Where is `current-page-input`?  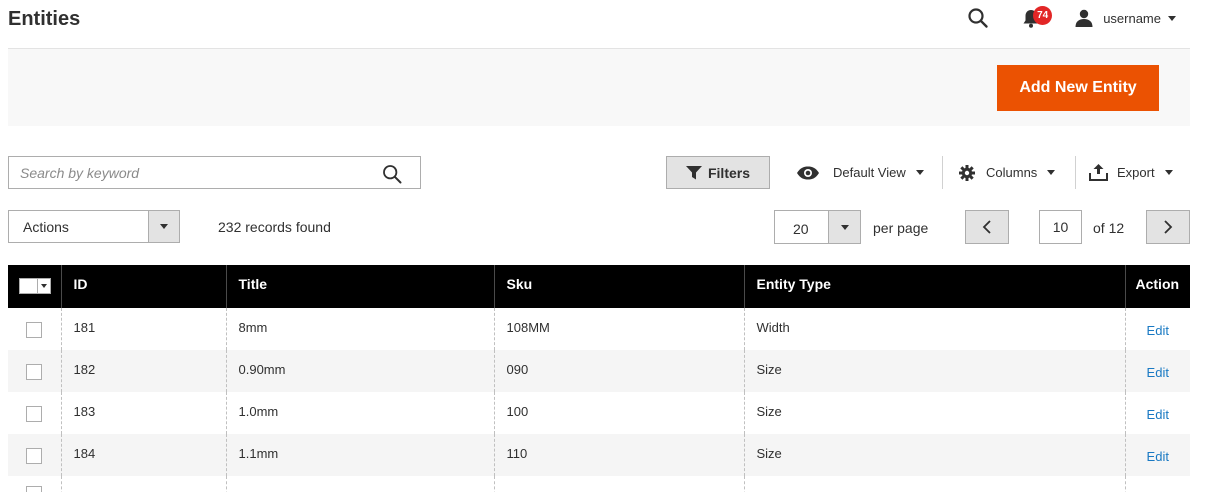
current-page-input is located at coordinates (1060, 227).